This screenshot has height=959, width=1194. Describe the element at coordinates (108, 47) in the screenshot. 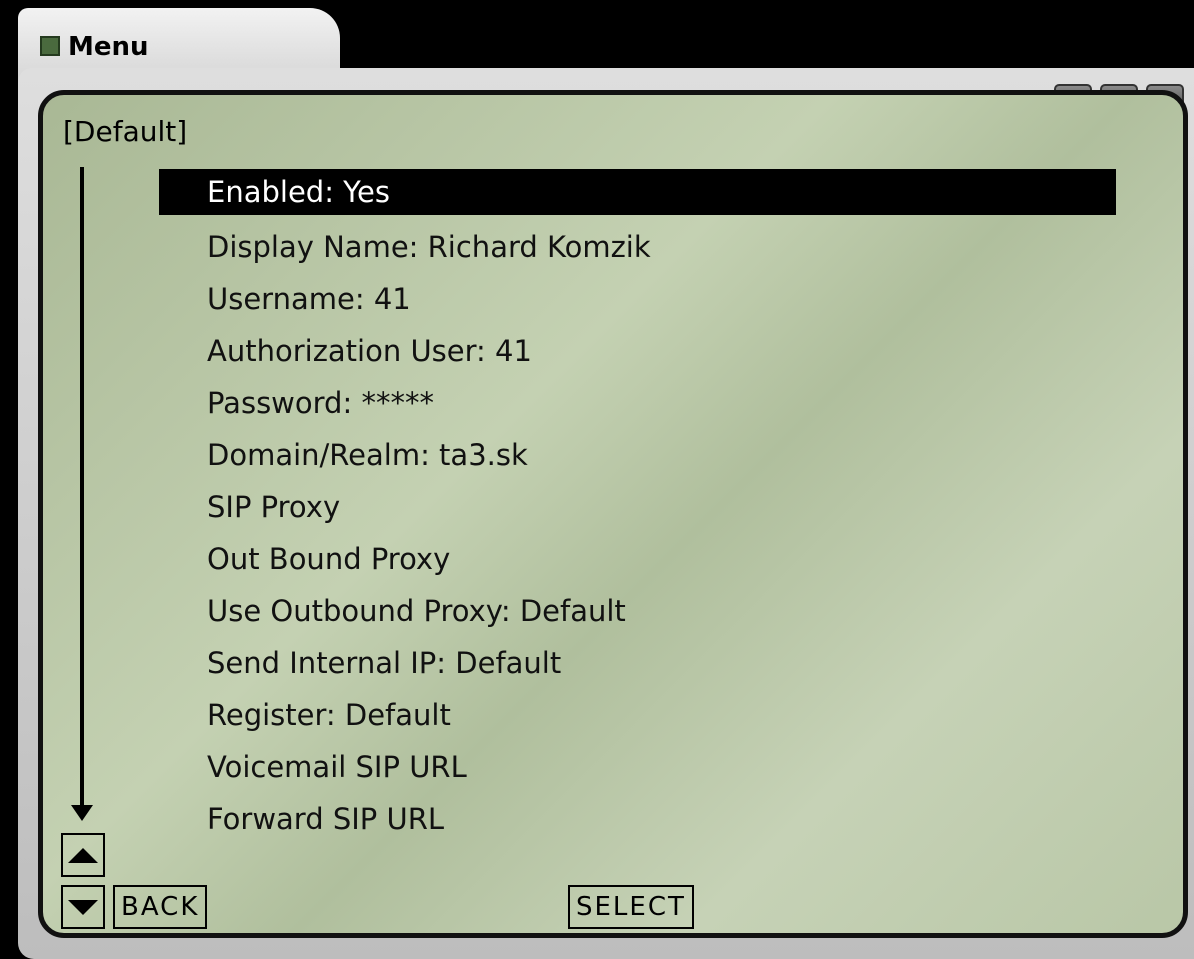

I see `window-title: Menu` at that location.